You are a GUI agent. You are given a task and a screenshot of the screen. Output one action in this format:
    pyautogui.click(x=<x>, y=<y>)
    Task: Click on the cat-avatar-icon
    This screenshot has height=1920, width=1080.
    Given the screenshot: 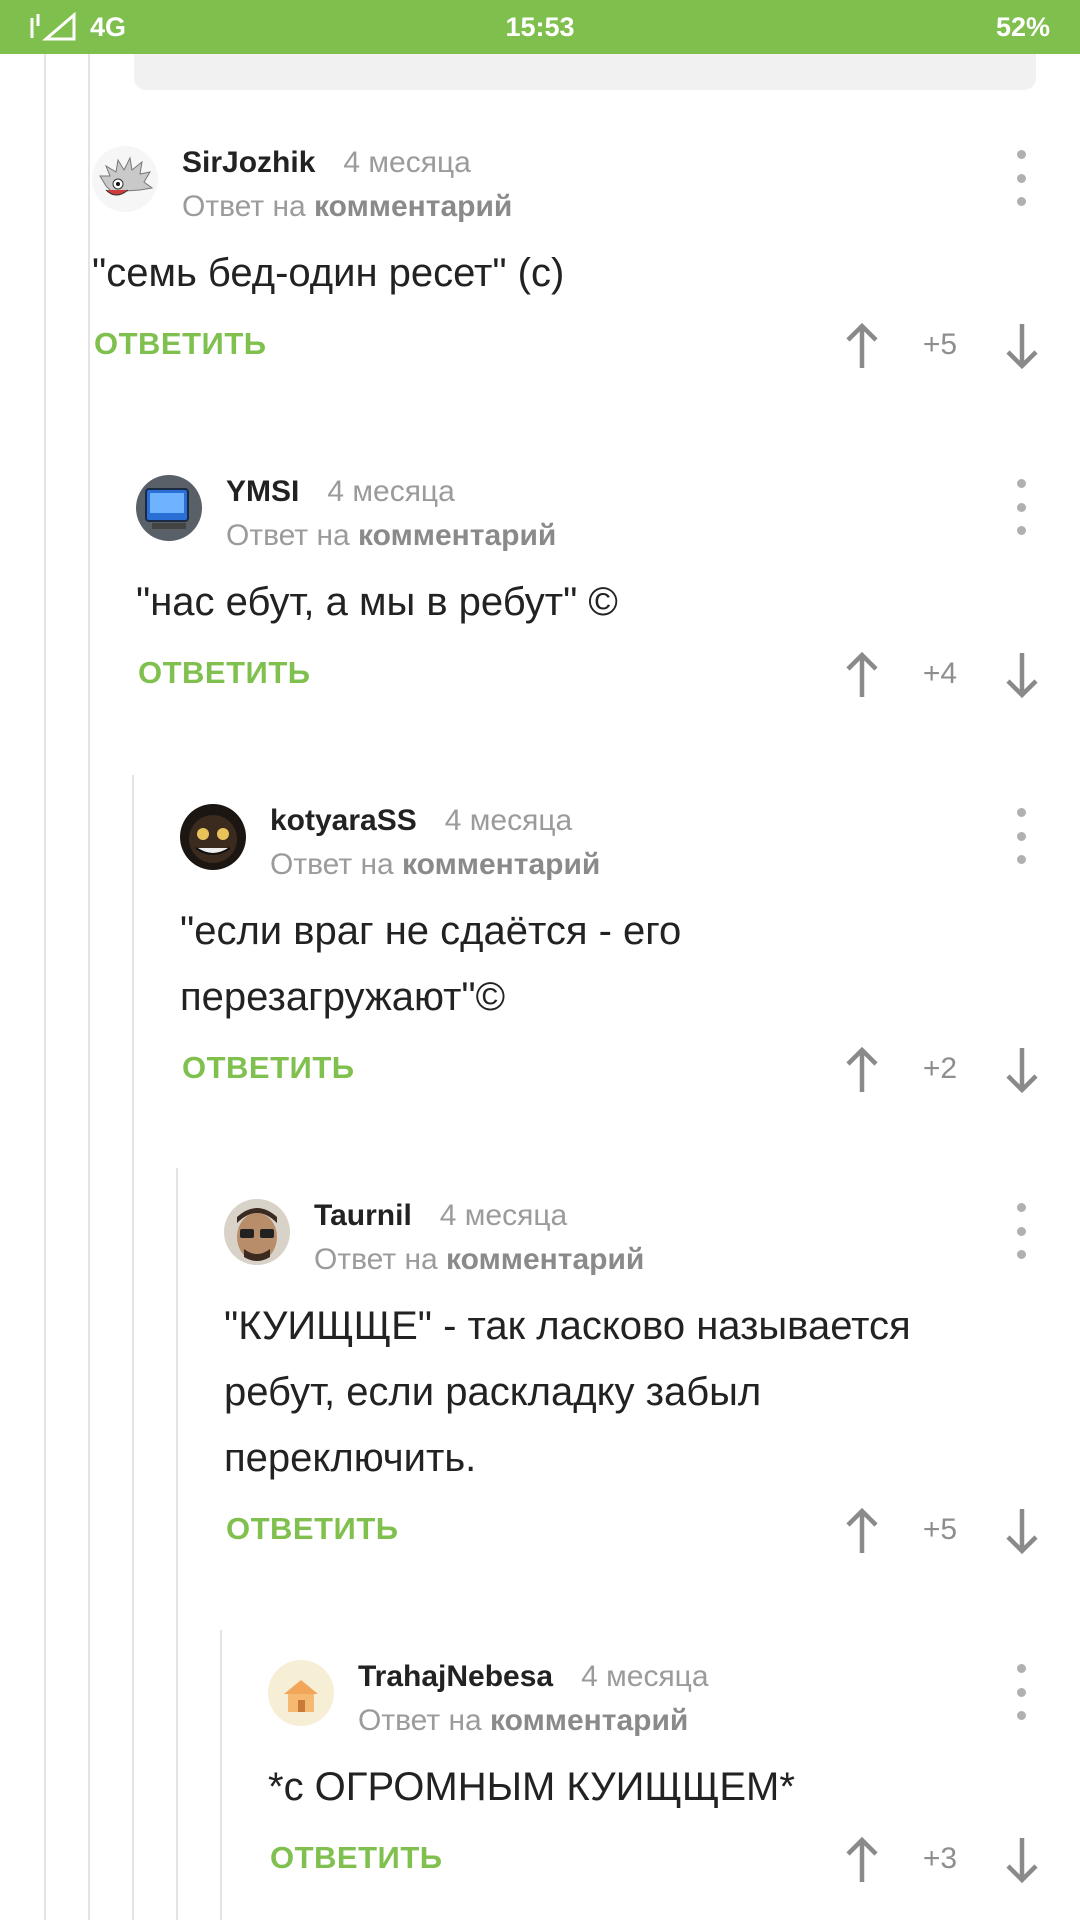 What is the action you would take?
    pyautogui.click(x=213, y=837)
    